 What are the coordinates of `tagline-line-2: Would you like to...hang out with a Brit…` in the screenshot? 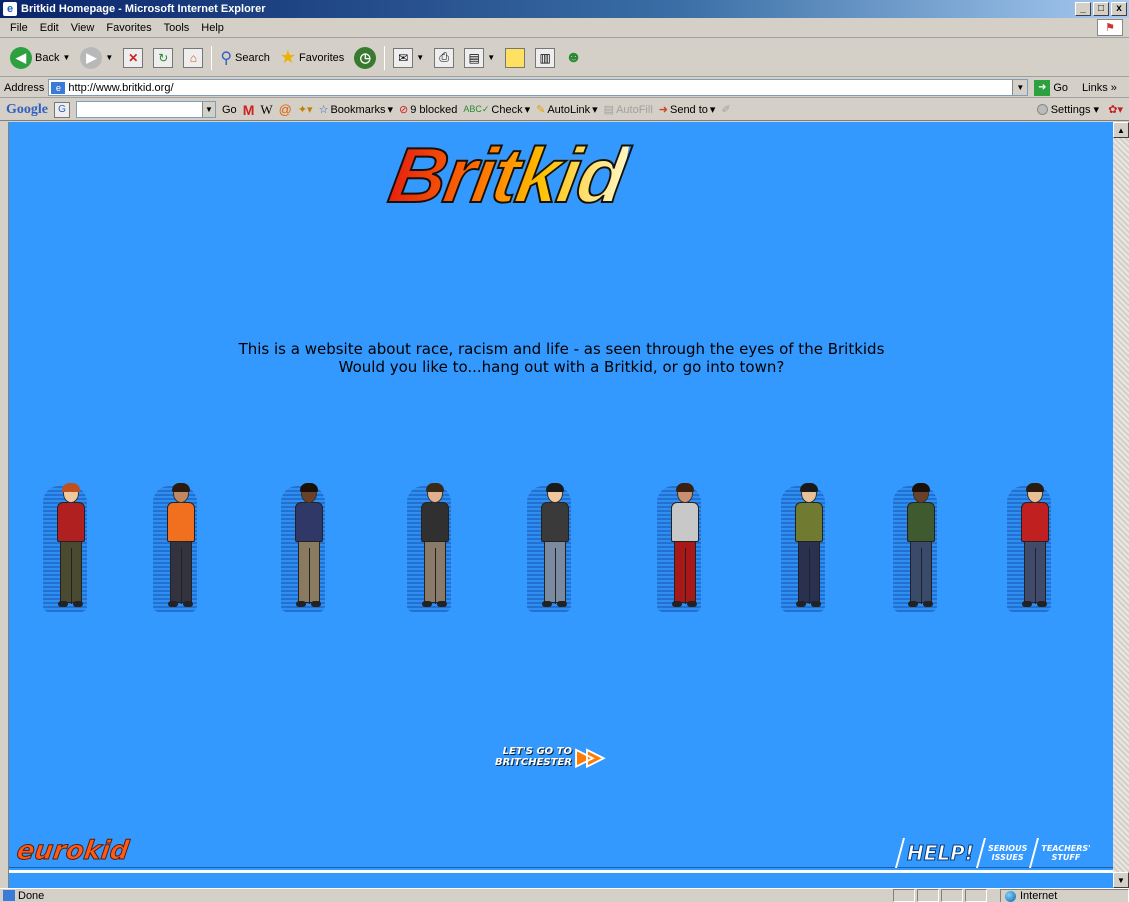 It's located at (561, 367).